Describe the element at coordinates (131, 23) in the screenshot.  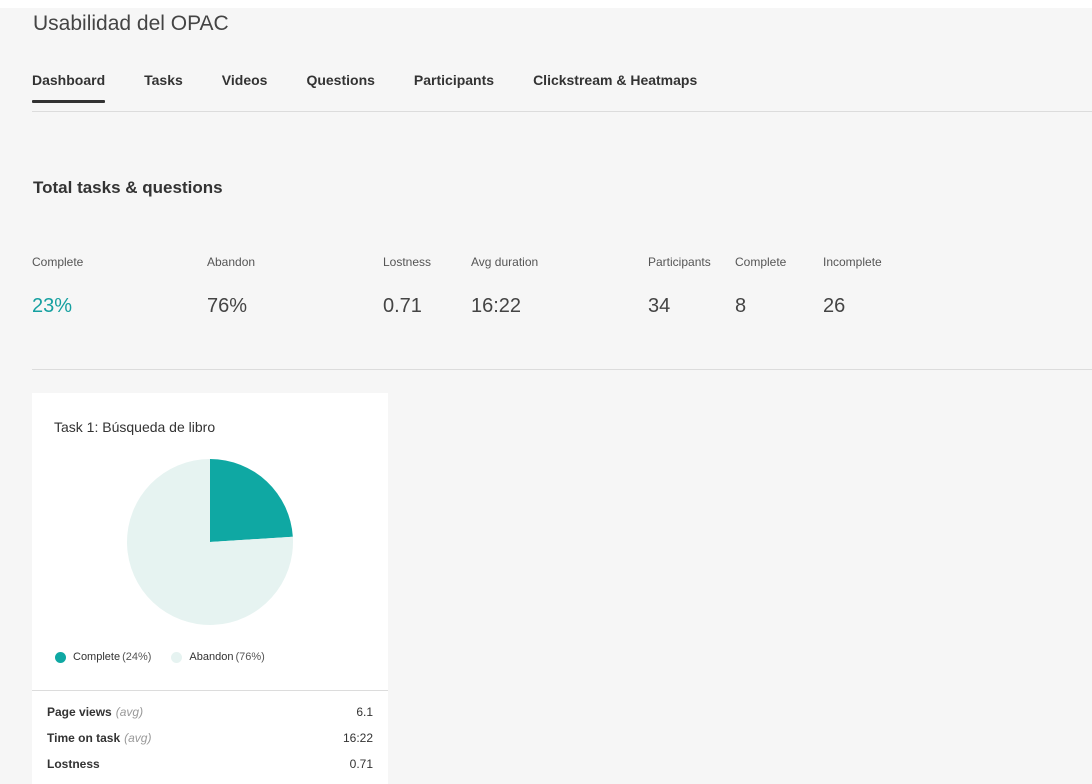
I see `page-title: Usabilidad del OPAC` at that location.